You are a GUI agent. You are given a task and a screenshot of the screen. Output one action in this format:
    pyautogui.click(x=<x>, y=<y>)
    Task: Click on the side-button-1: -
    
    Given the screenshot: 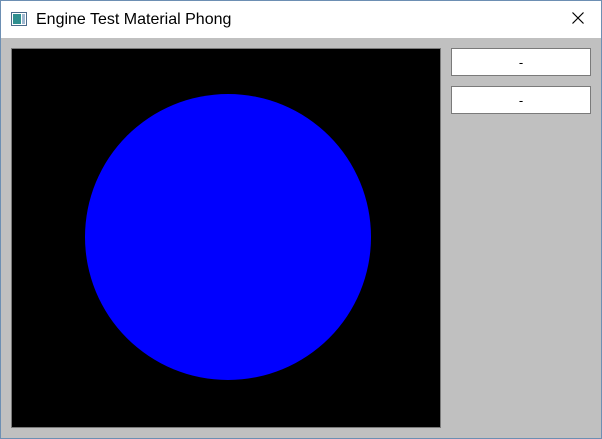 What is the action you would take?
    pyautogui.click(x=521, y=62)
    